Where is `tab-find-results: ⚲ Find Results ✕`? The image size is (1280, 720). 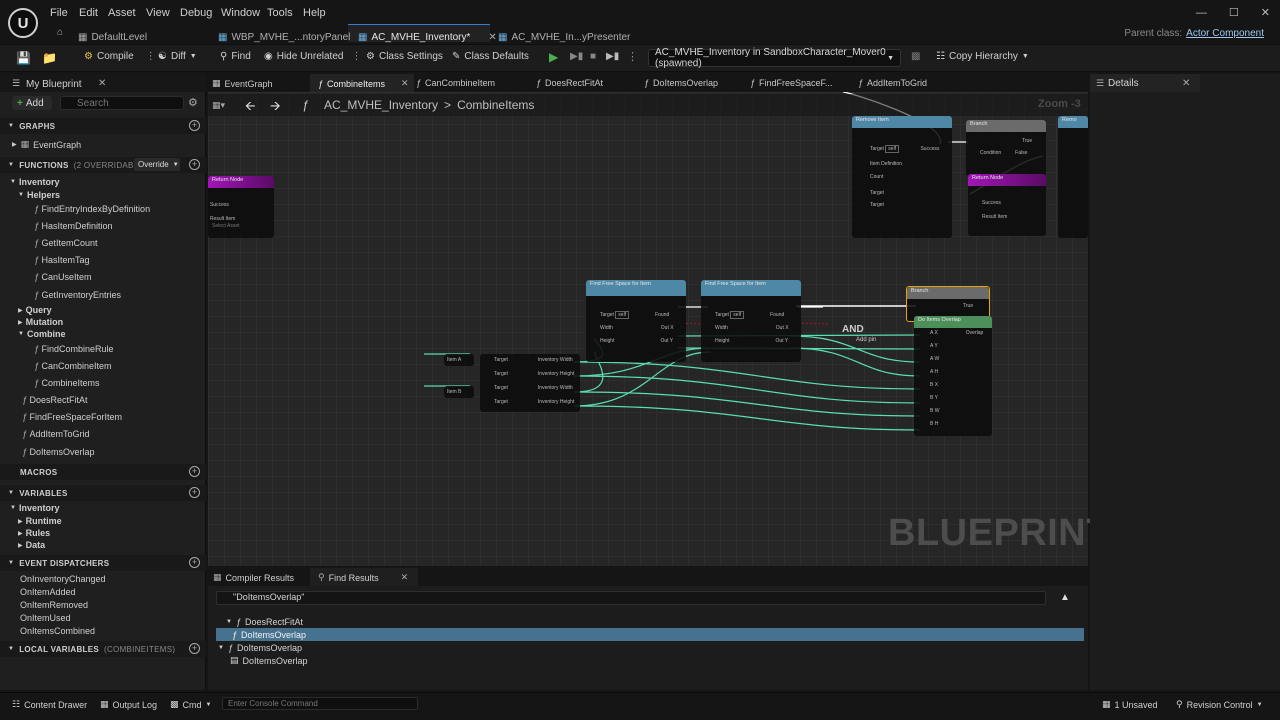
tab-find-results: ⚲ Find Results ✕ is located at coordinates (363, 577).